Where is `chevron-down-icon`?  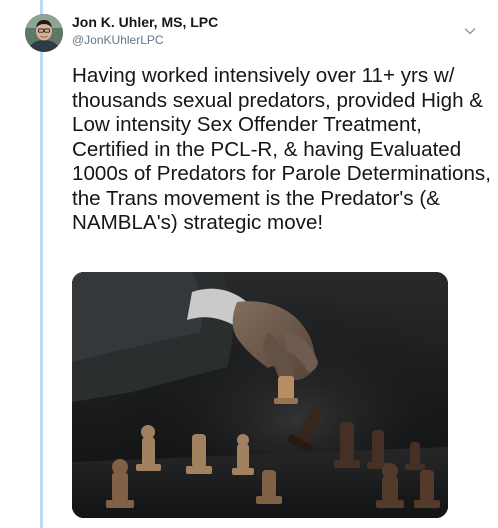
chevron-down-icon is located at coordinates (470, 31).